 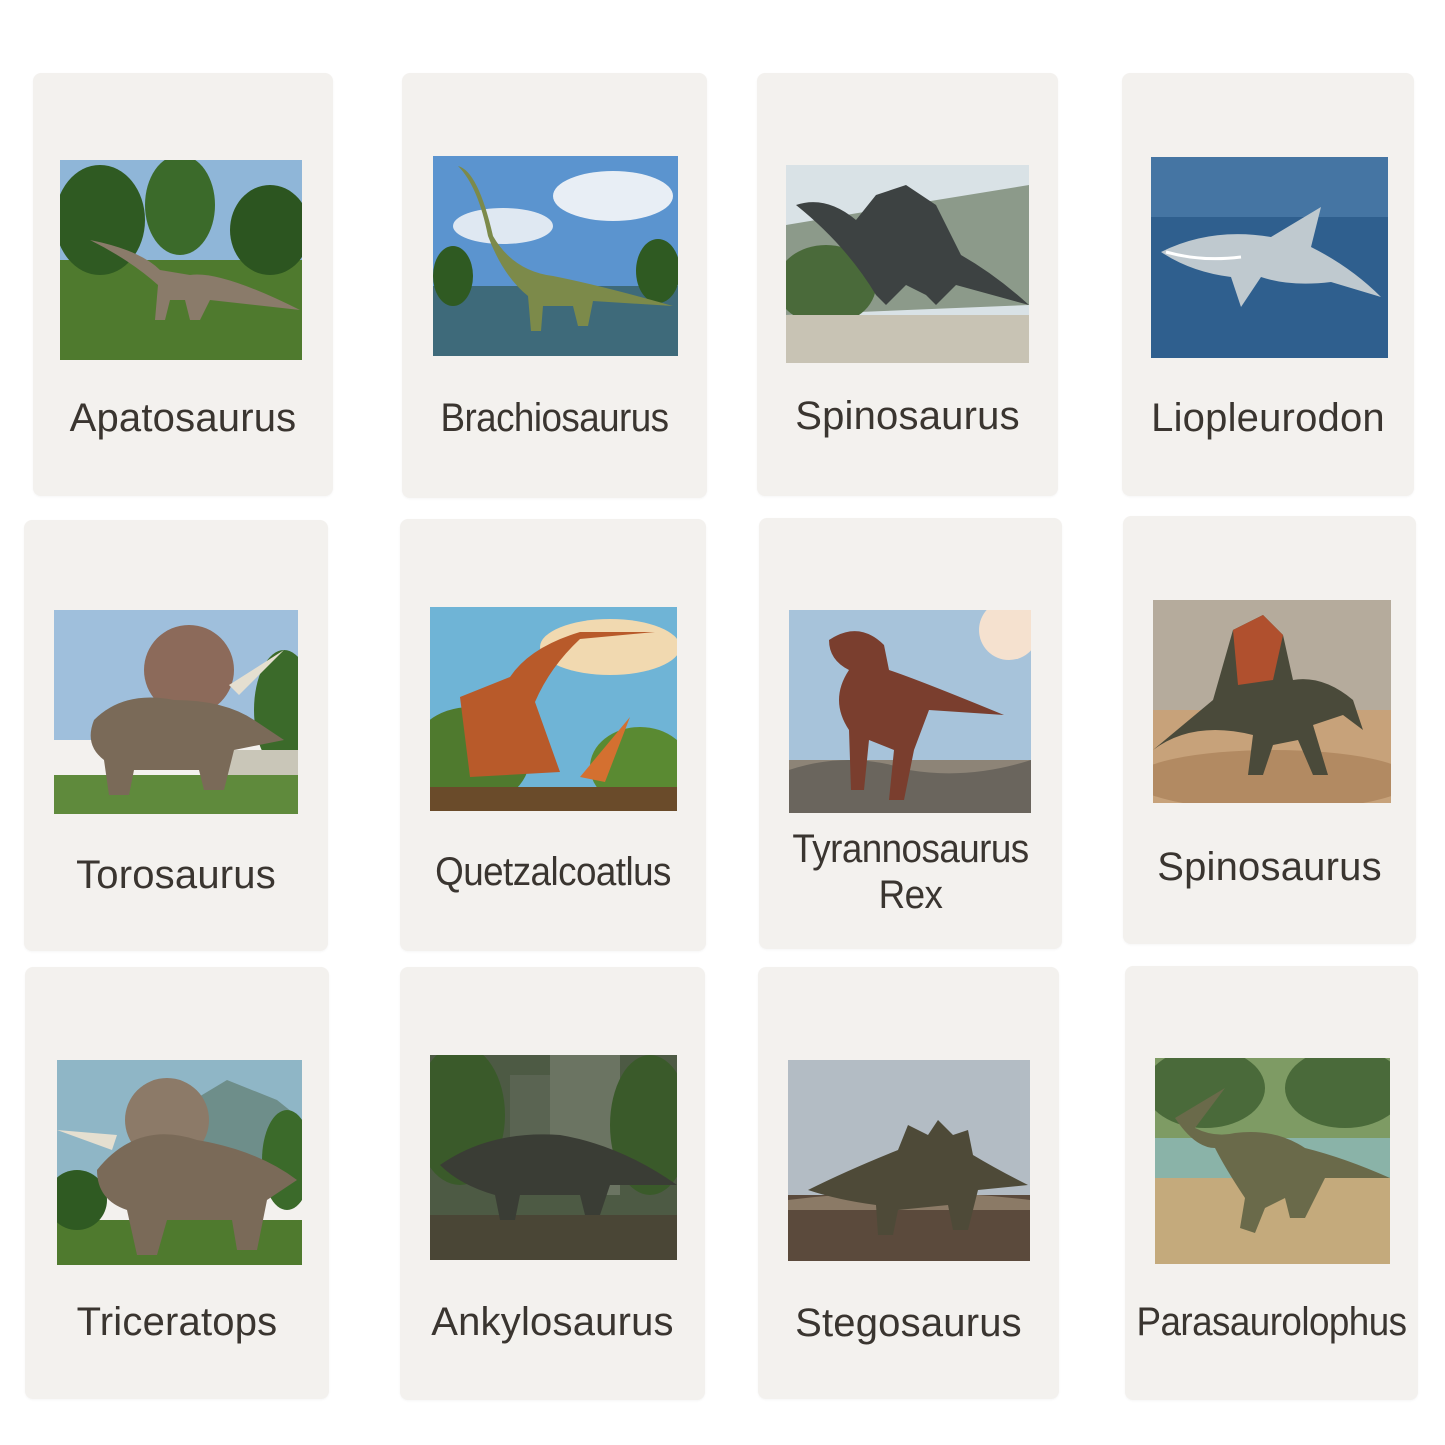 I want to click on dinosaur-name: Triceratops, so click(x=177, y=1322).